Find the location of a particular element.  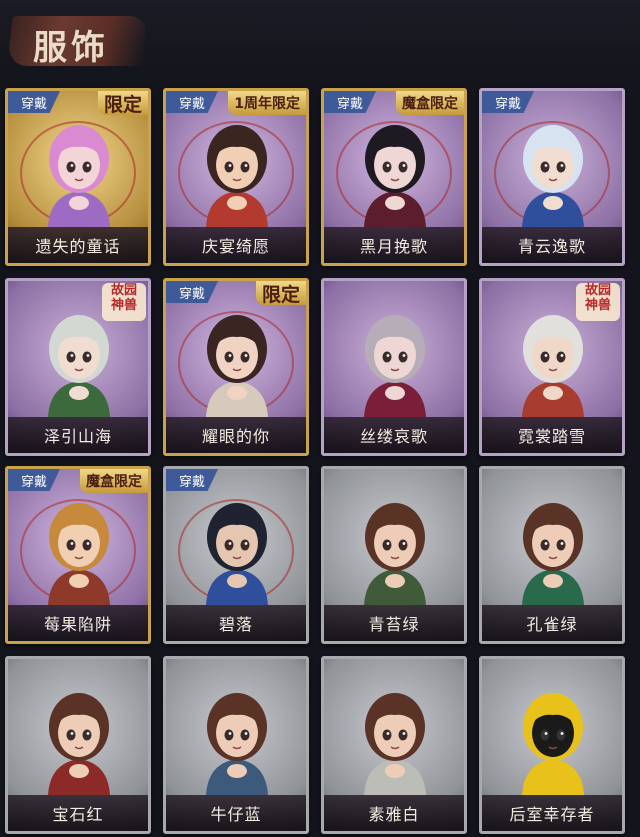

outfit-name-bar: 孔雀绿 is located at coordinates (552, 623).